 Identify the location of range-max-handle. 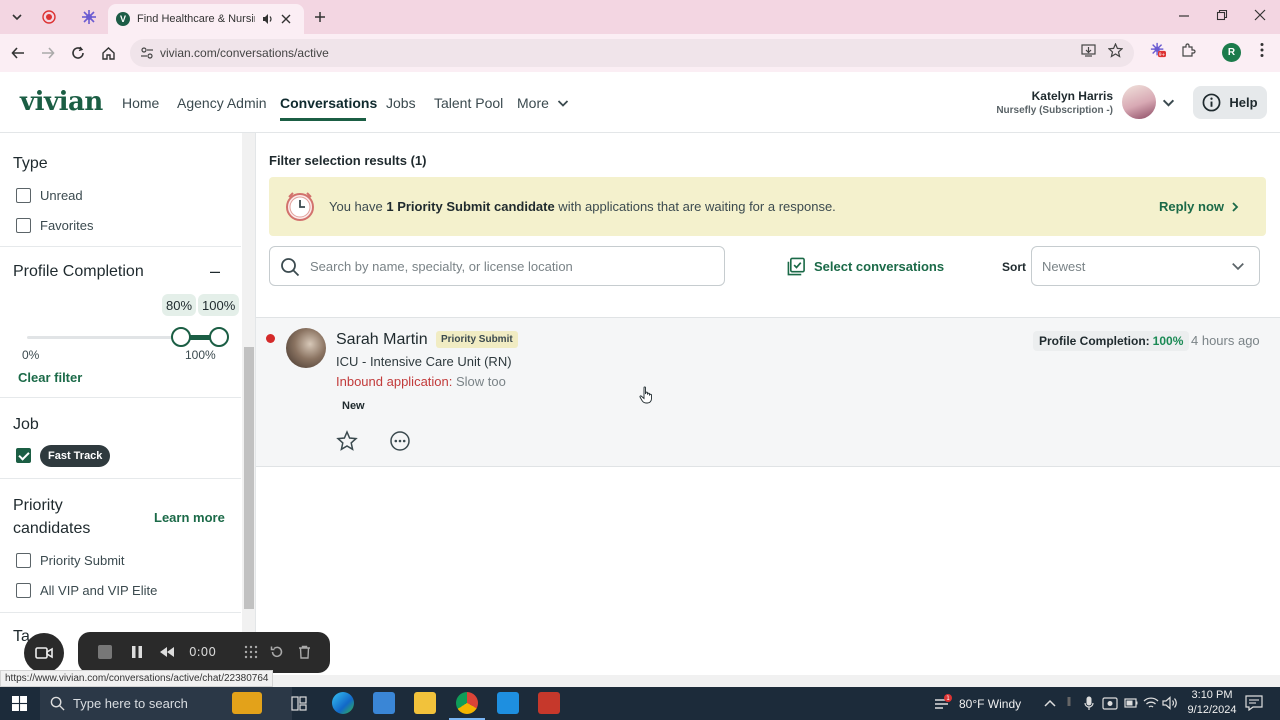
(219, 337).